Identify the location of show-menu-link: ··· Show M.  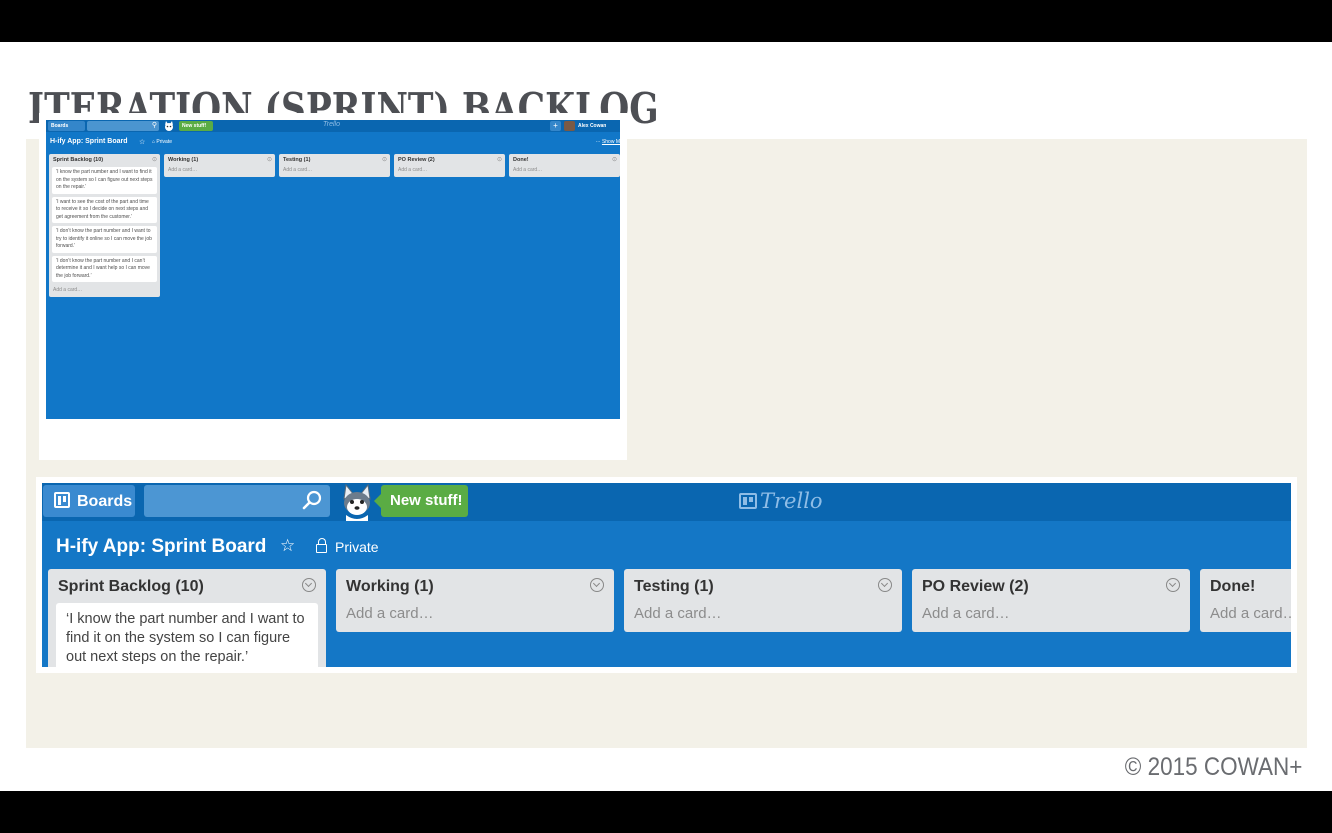
(608, 142).